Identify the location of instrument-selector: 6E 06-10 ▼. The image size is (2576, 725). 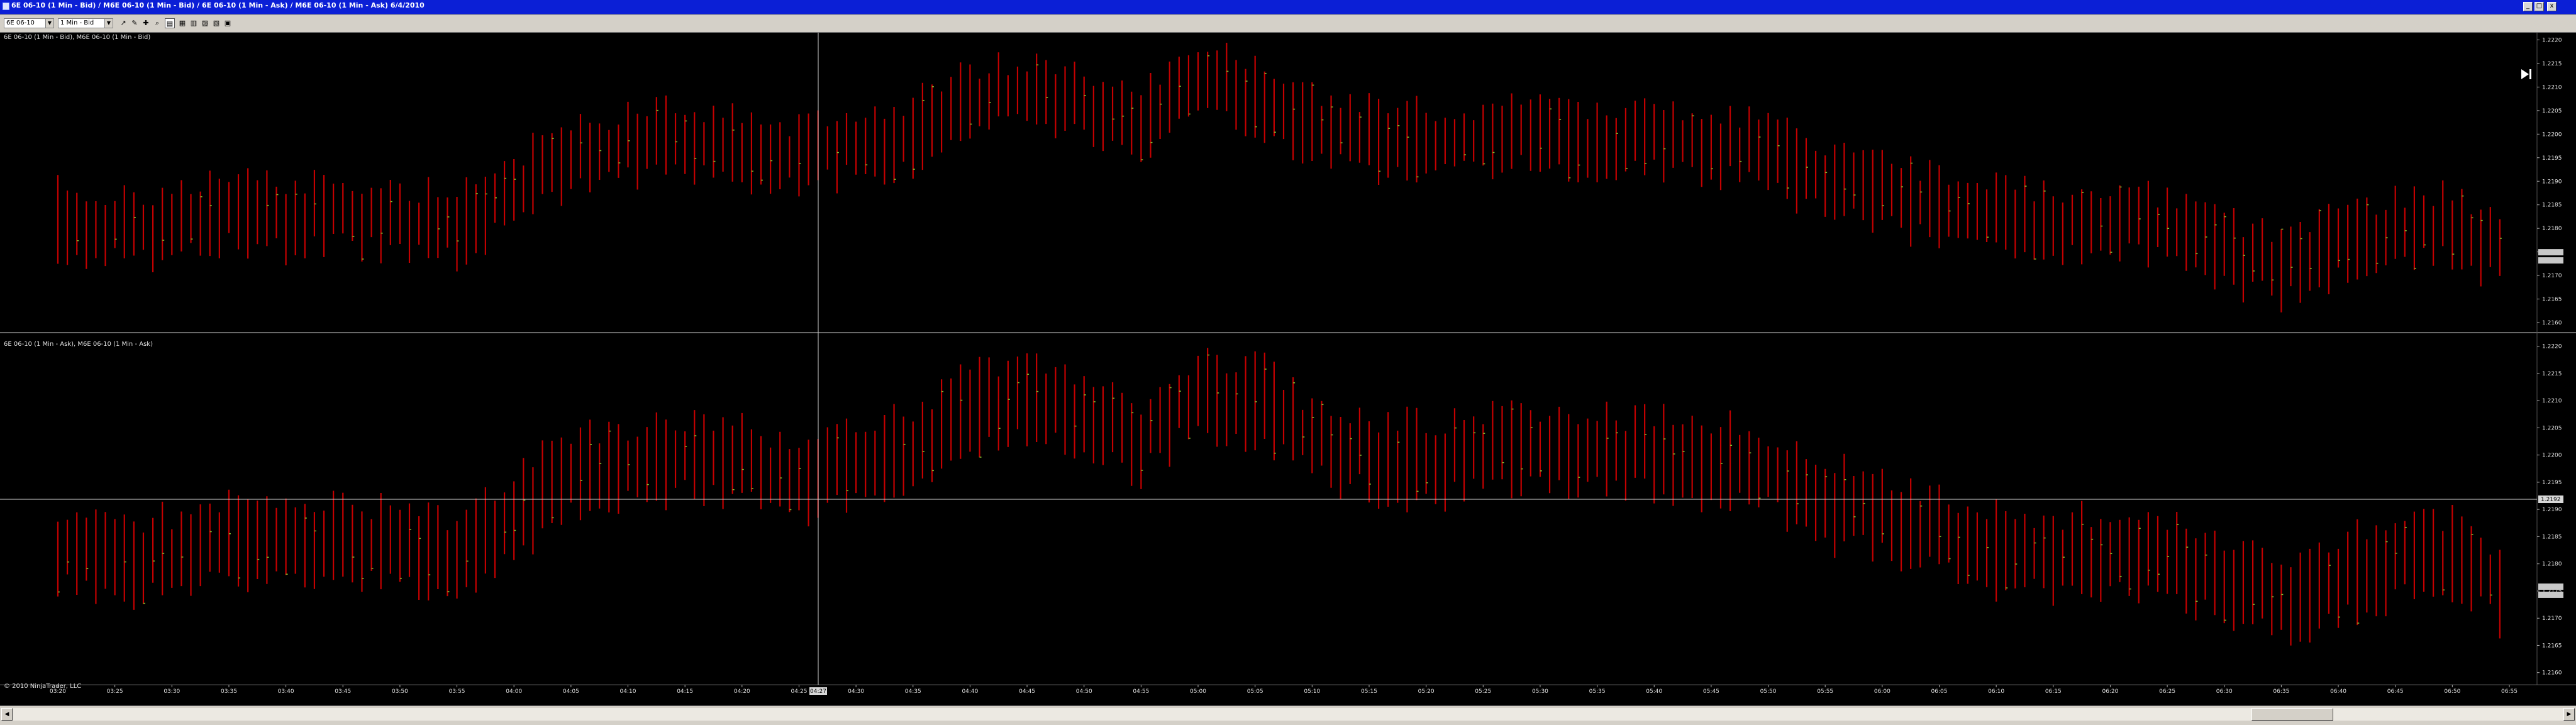
(29, 23).